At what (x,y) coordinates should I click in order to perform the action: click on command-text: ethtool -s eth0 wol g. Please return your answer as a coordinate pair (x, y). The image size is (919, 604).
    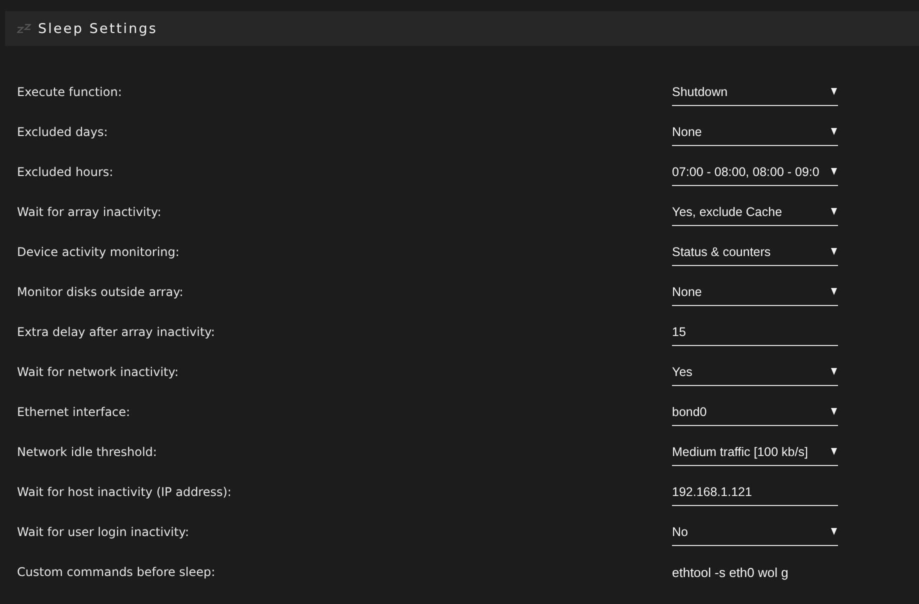
    Looking at the image, I should click on (730, 572).